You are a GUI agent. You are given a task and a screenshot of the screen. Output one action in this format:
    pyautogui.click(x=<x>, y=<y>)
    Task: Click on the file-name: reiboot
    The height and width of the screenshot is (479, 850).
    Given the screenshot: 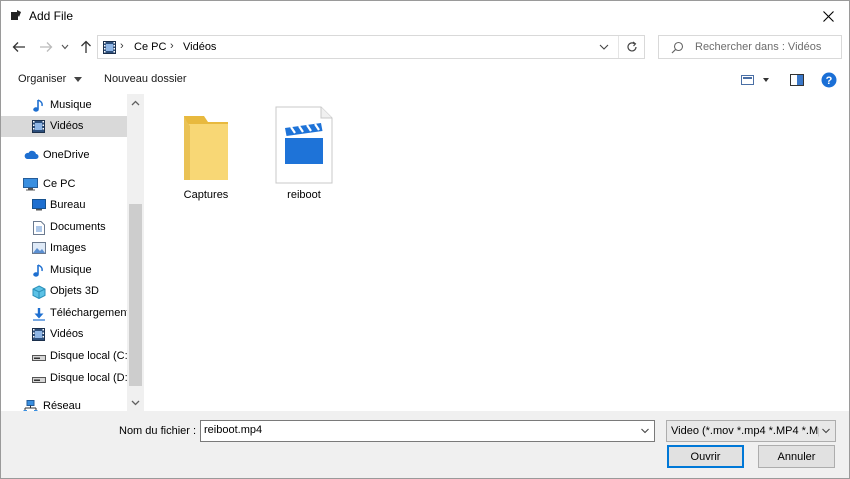 What is the action you would take?
    pyautogui.click(x=304, y=195)
    